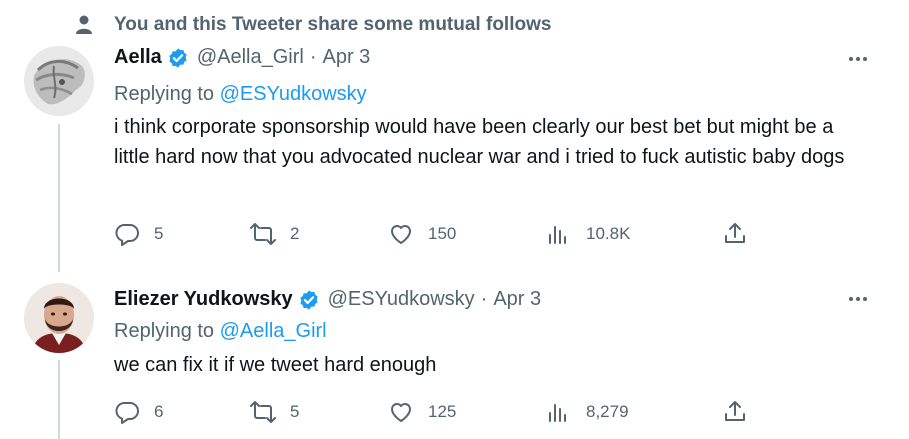 This screenshot has width=909, height=439. I want to click on person-icon, so click(84, 24).